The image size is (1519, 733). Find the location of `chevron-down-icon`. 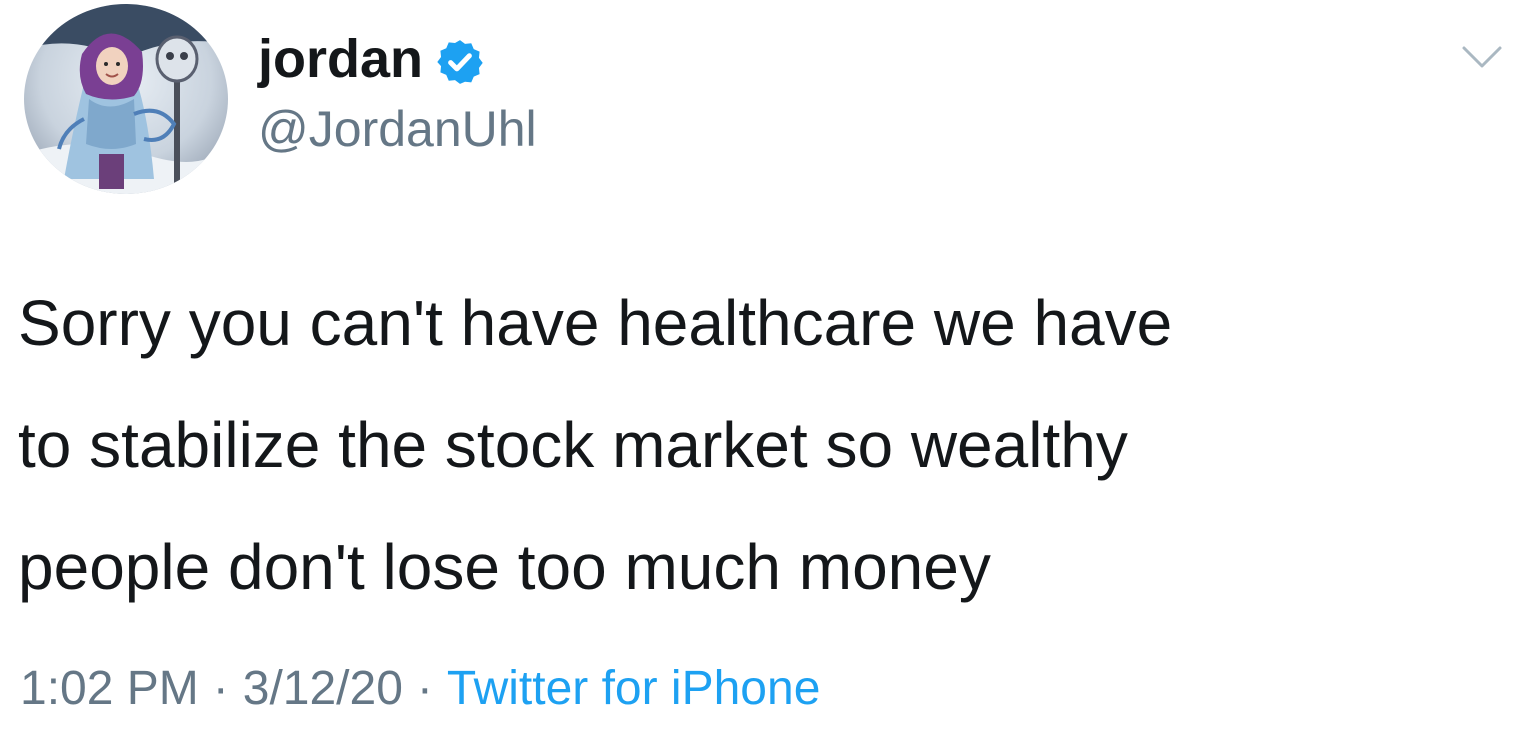

chevron-down-icon is located at coordinates (1482, 56).